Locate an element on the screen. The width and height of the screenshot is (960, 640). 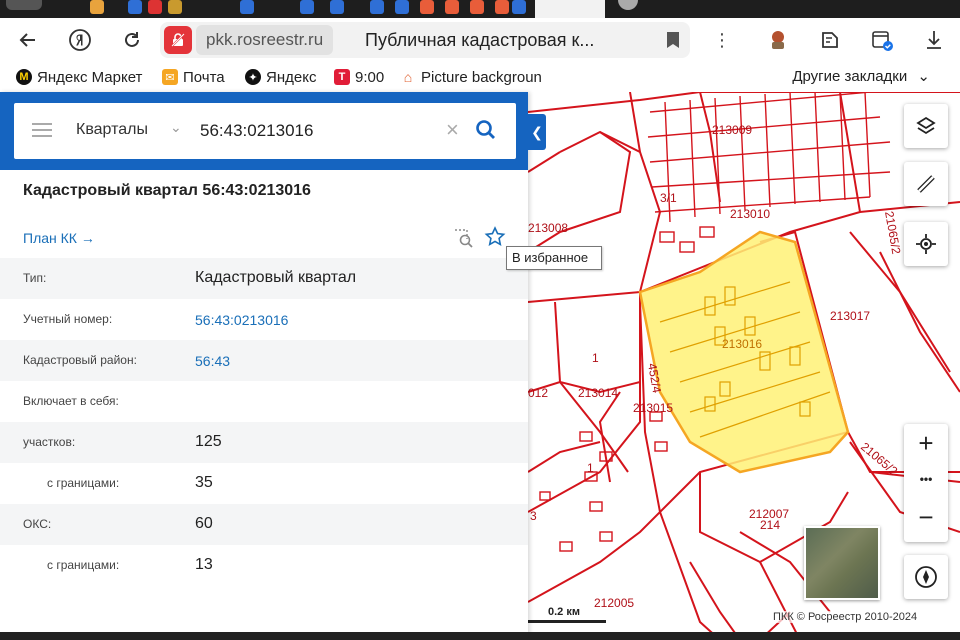
favorite-tooltip: В избранное is located at coordinates (554, 258).